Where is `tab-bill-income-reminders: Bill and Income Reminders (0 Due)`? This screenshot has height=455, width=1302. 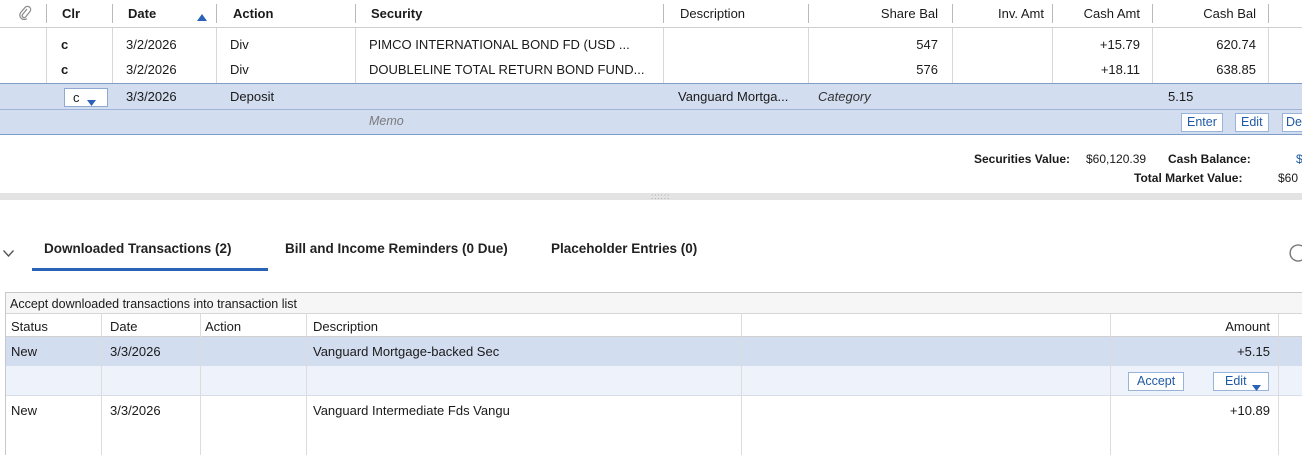
tab-bill-income-reminders: Bill and Income Reminders (0 Due) is located at coordinates (396, 248).